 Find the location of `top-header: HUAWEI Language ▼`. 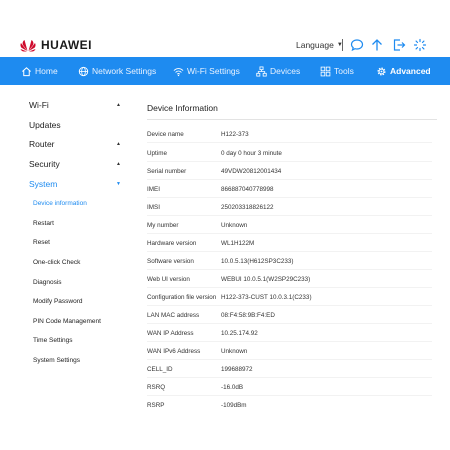

top-header: HUAWEI Language ▼ is located at coordinates (225, 28).